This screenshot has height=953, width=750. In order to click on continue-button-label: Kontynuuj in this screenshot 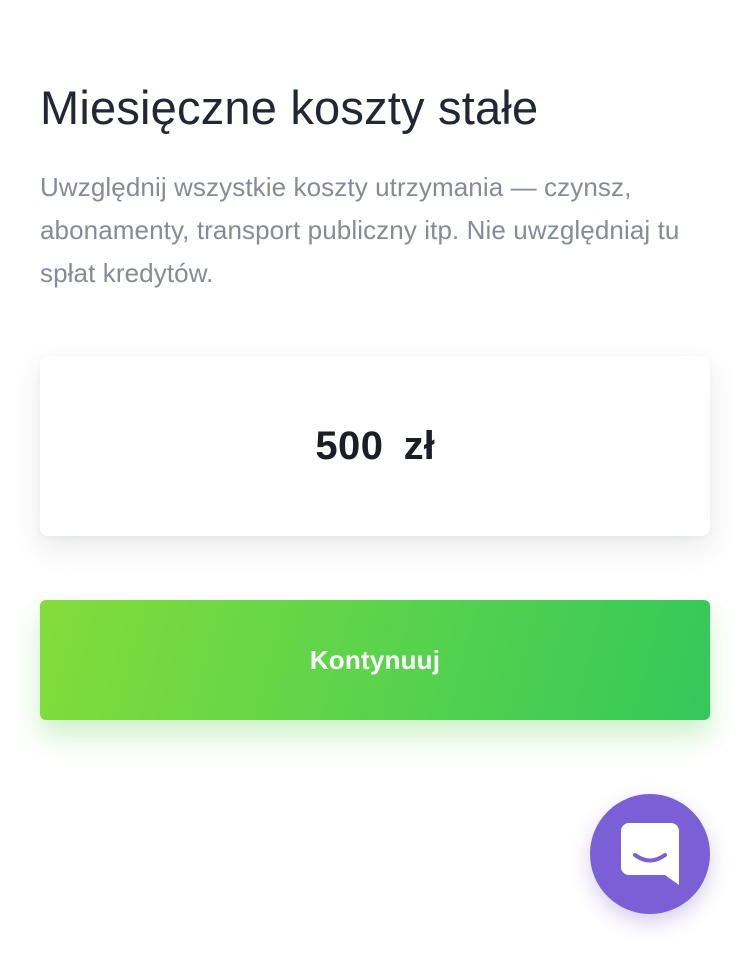, I will do `click(375, 659)`.